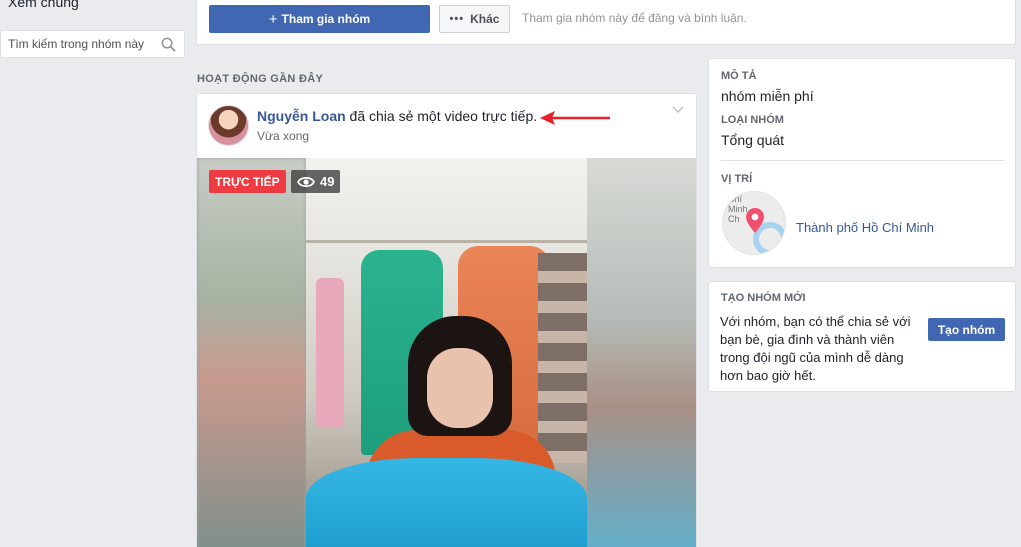  Describe the element at coordinates (273, 19) in the screenshot. I see `plus-icon: +` at that location.